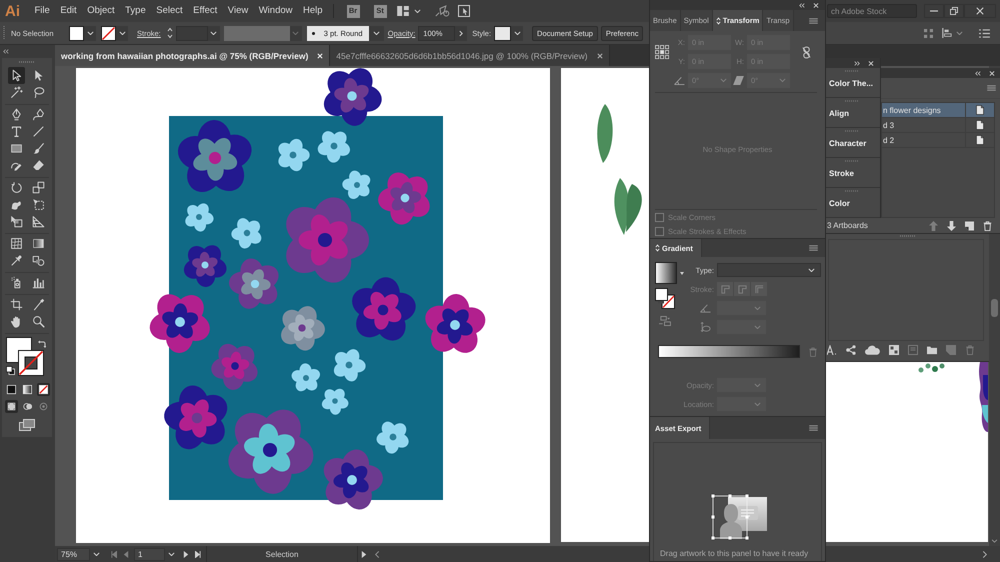 This screenshot has width=1000, height=562. Describe the element at coordinates (16, 243) in the screenshot. I see `mesh-icon` at that location.